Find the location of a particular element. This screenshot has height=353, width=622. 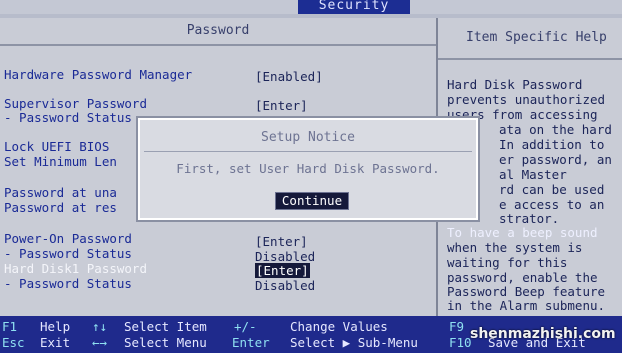

esc-key: Esc is located at coordinates (13, 342).